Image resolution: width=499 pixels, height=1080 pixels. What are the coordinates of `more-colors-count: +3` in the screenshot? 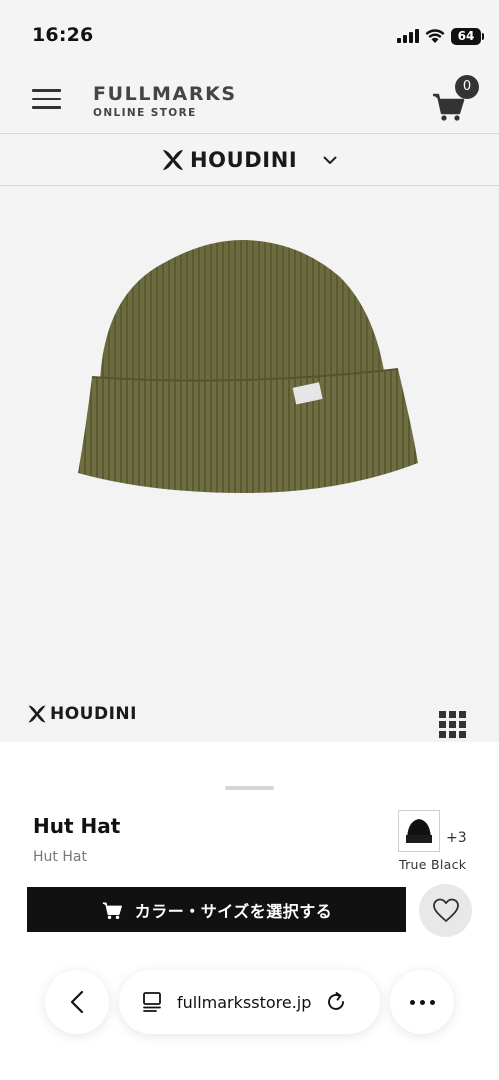 It's located at (456, 838).